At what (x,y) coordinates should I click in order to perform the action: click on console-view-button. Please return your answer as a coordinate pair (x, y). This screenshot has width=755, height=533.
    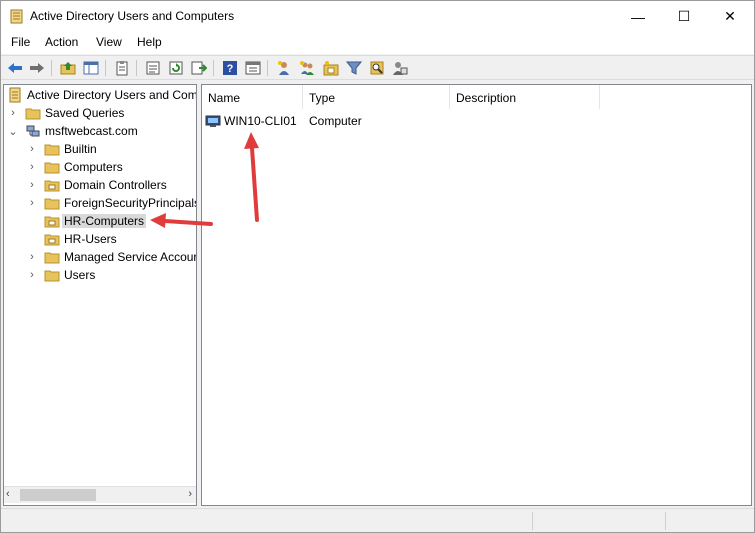
    Looking at the image, I should click on (252, 68).